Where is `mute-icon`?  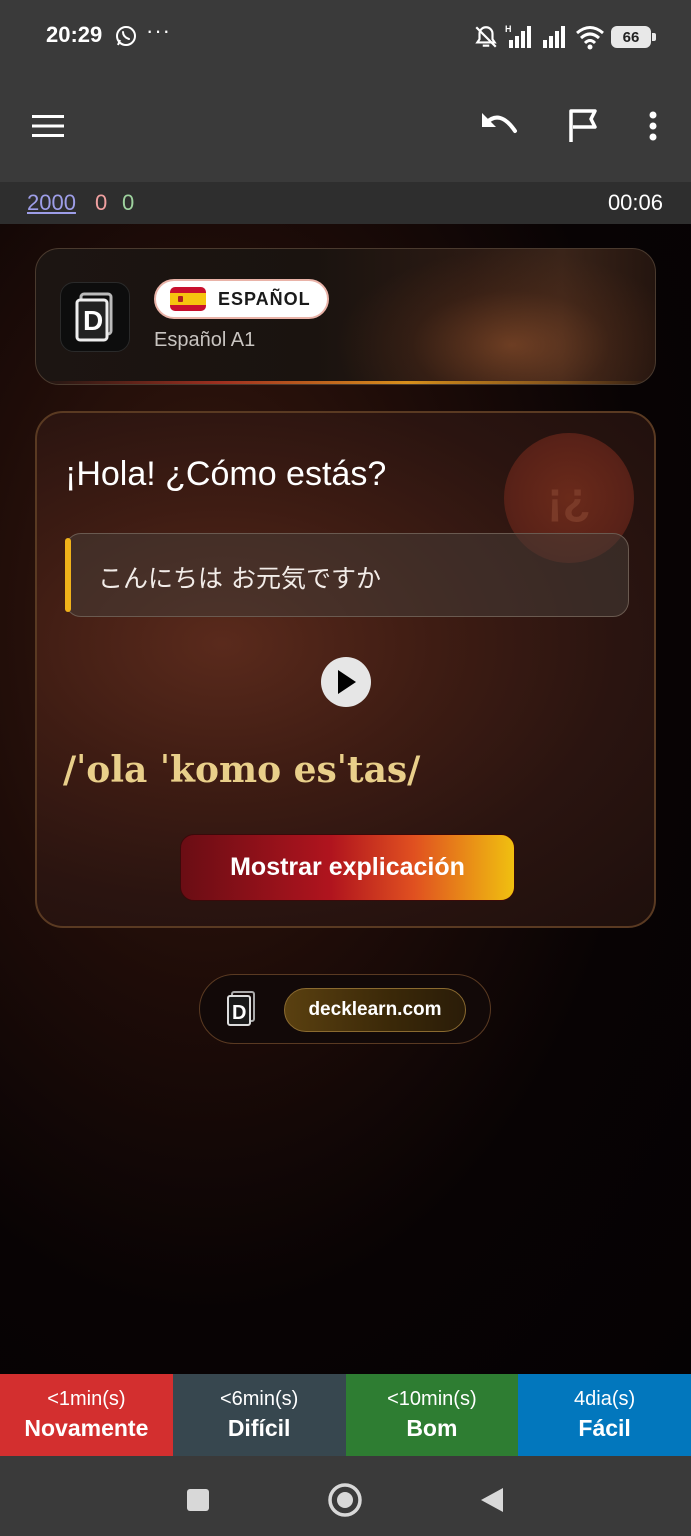 mute-icon is located at coordinates (486, 37).